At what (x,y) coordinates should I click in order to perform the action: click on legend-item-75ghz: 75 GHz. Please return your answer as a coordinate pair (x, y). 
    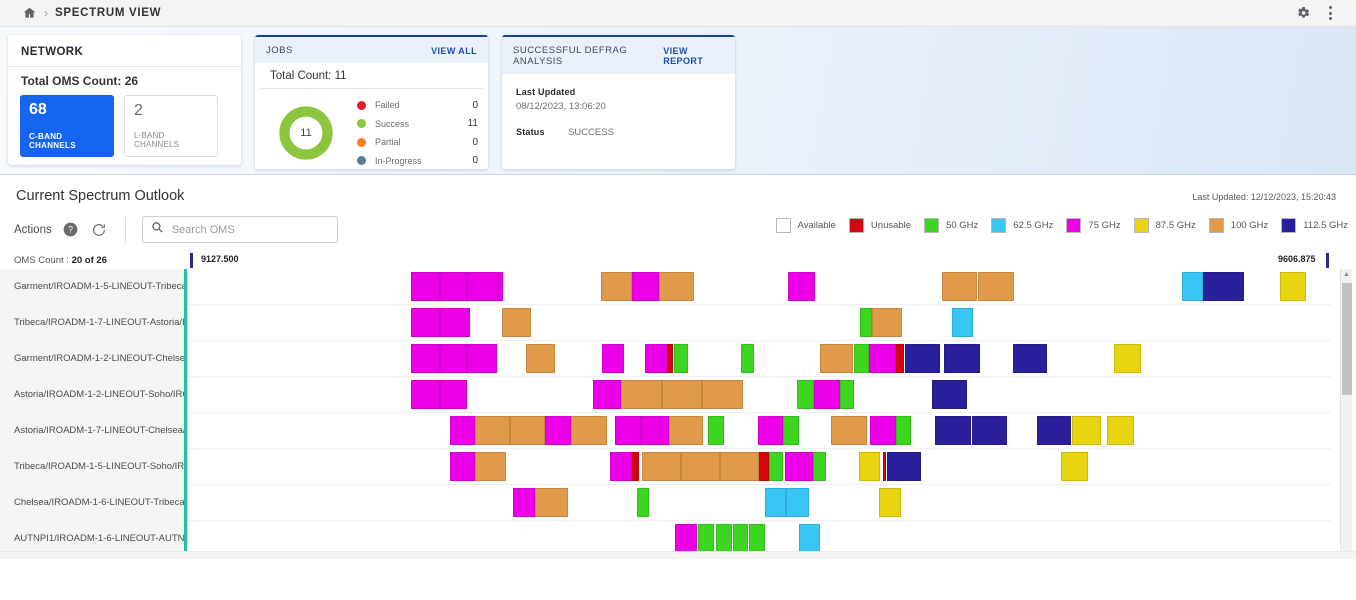
    Looking at the image, I should click on (1093, 225).